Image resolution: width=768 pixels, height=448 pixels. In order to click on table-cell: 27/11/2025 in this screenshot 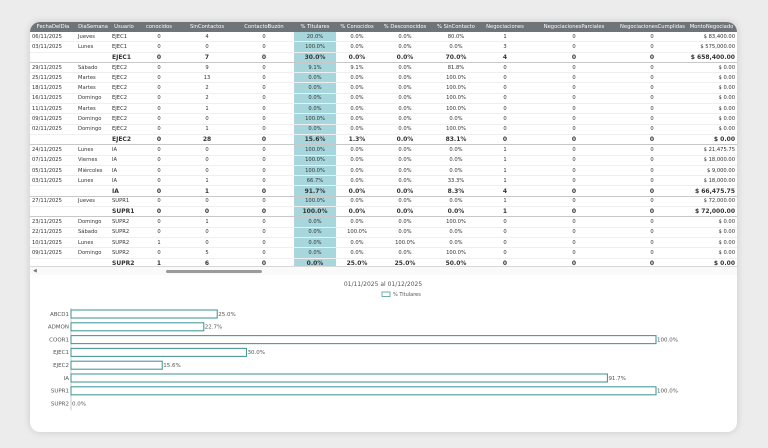, I will do `click(53, 202)`.